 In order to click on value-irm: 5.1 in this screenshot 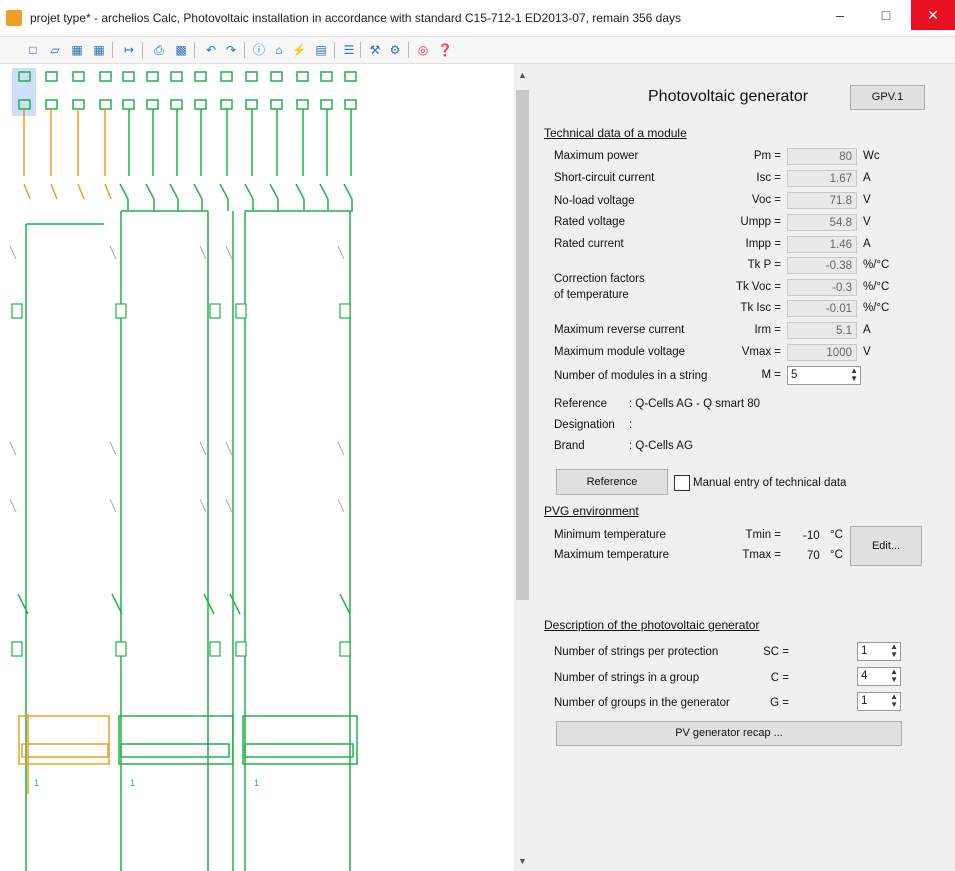, I will do `click(822, 330)`.